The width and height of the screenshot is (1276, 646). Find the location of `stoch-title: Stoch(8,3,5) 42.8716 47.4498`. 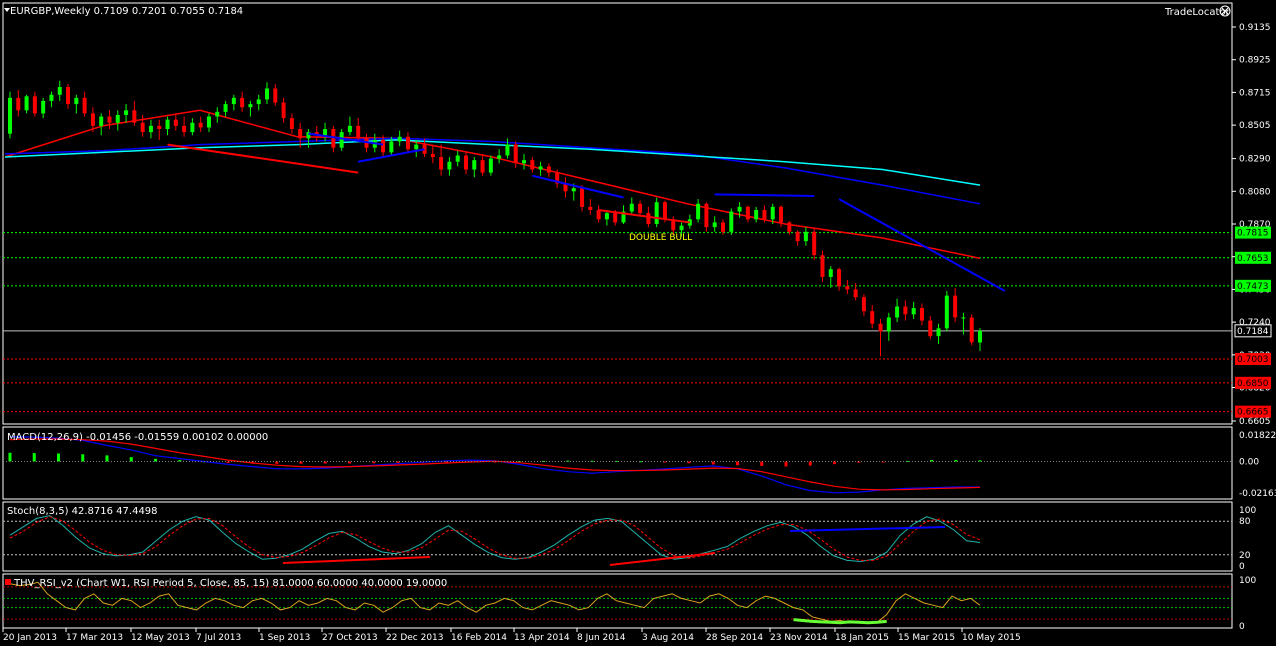

stoch-title: Stoch(8,3,5) 42.8716 47.4498 is located at coordinates (82, 511).